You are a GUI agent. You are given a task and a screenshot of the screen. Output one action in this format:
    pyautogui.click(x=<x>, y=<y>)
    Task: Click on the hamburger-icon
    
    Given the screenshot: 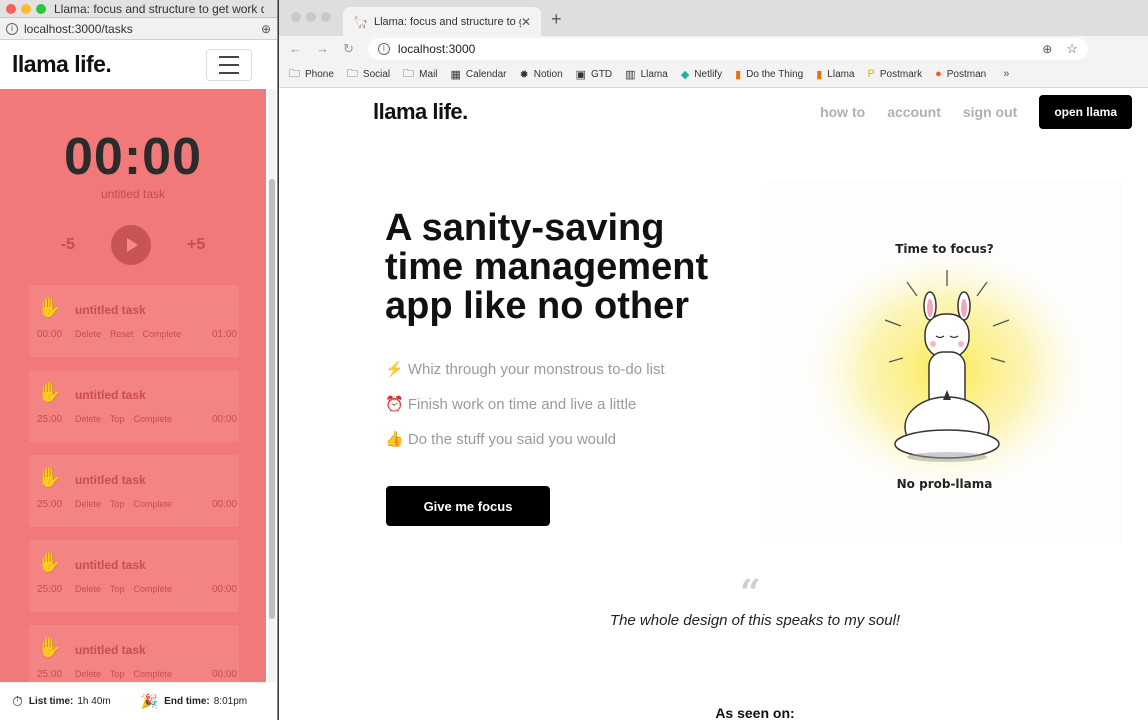 What is the action you would take?
    pyautogui.click(x=229, y=56)
    